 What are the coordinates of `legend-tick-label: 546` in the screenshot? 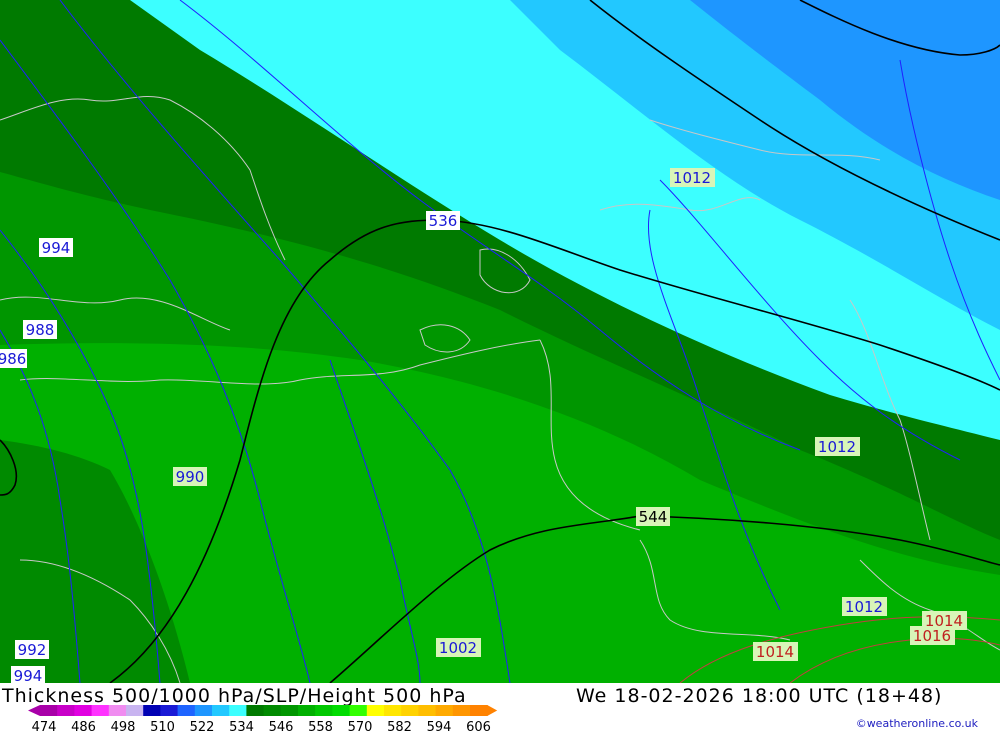 It's located at (281, 726).